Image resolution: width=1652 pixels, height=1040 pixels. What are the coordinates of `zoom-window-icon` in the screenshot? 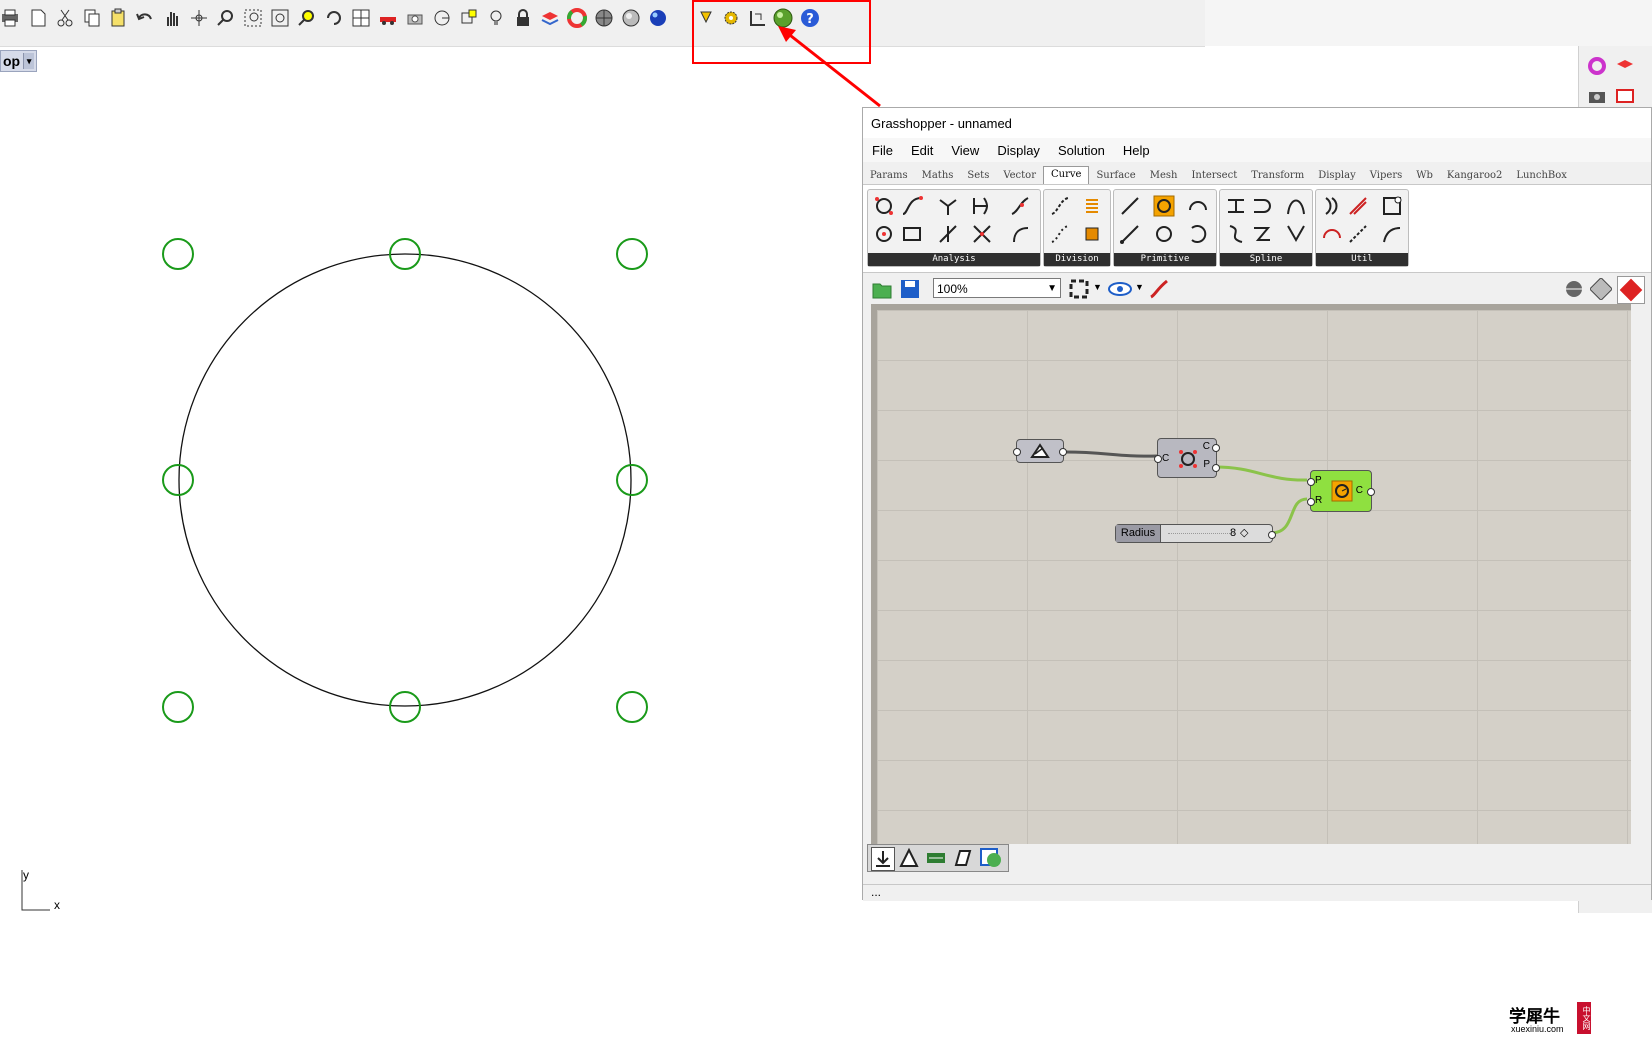 It's located at (253, 18).